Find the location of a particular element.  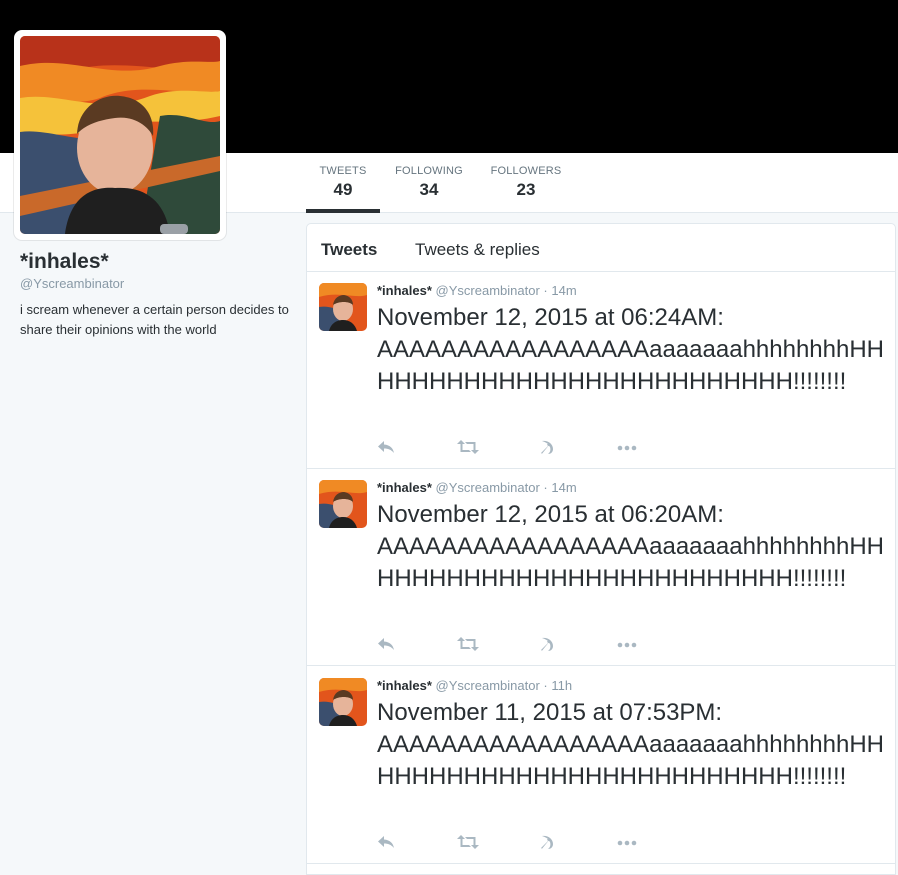

tab-tweets-replies: Tweets & replies is located at coordinates (477, 250).